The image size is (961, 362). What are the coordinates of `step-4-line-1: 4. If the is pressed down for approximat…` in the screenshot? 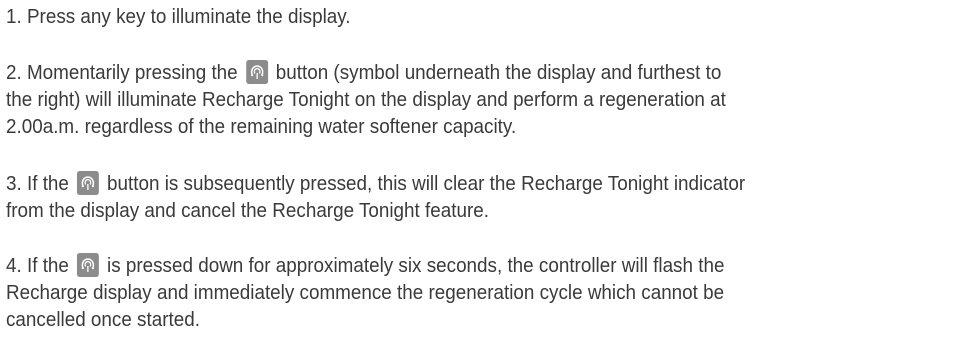 It's located at (365, 265).